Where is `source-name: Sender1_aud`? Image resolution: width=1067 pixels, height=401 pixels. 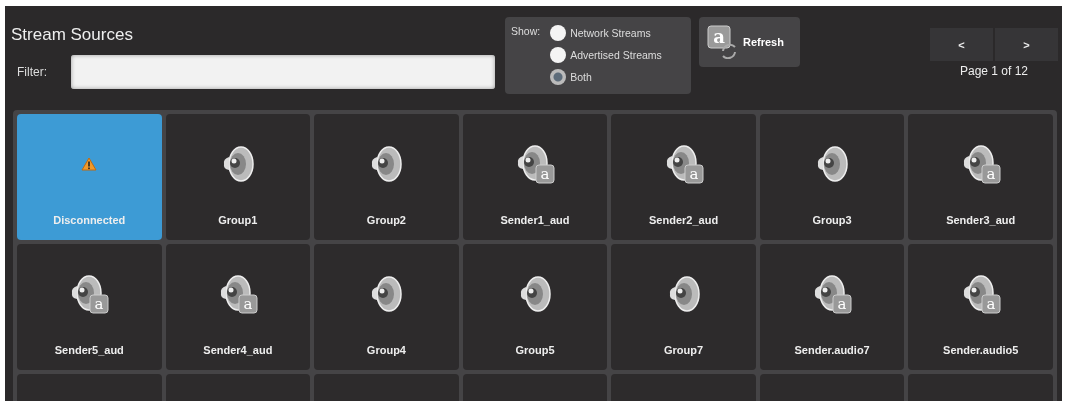
source-name: Sender1_aud is located at coordinates (535, 220).